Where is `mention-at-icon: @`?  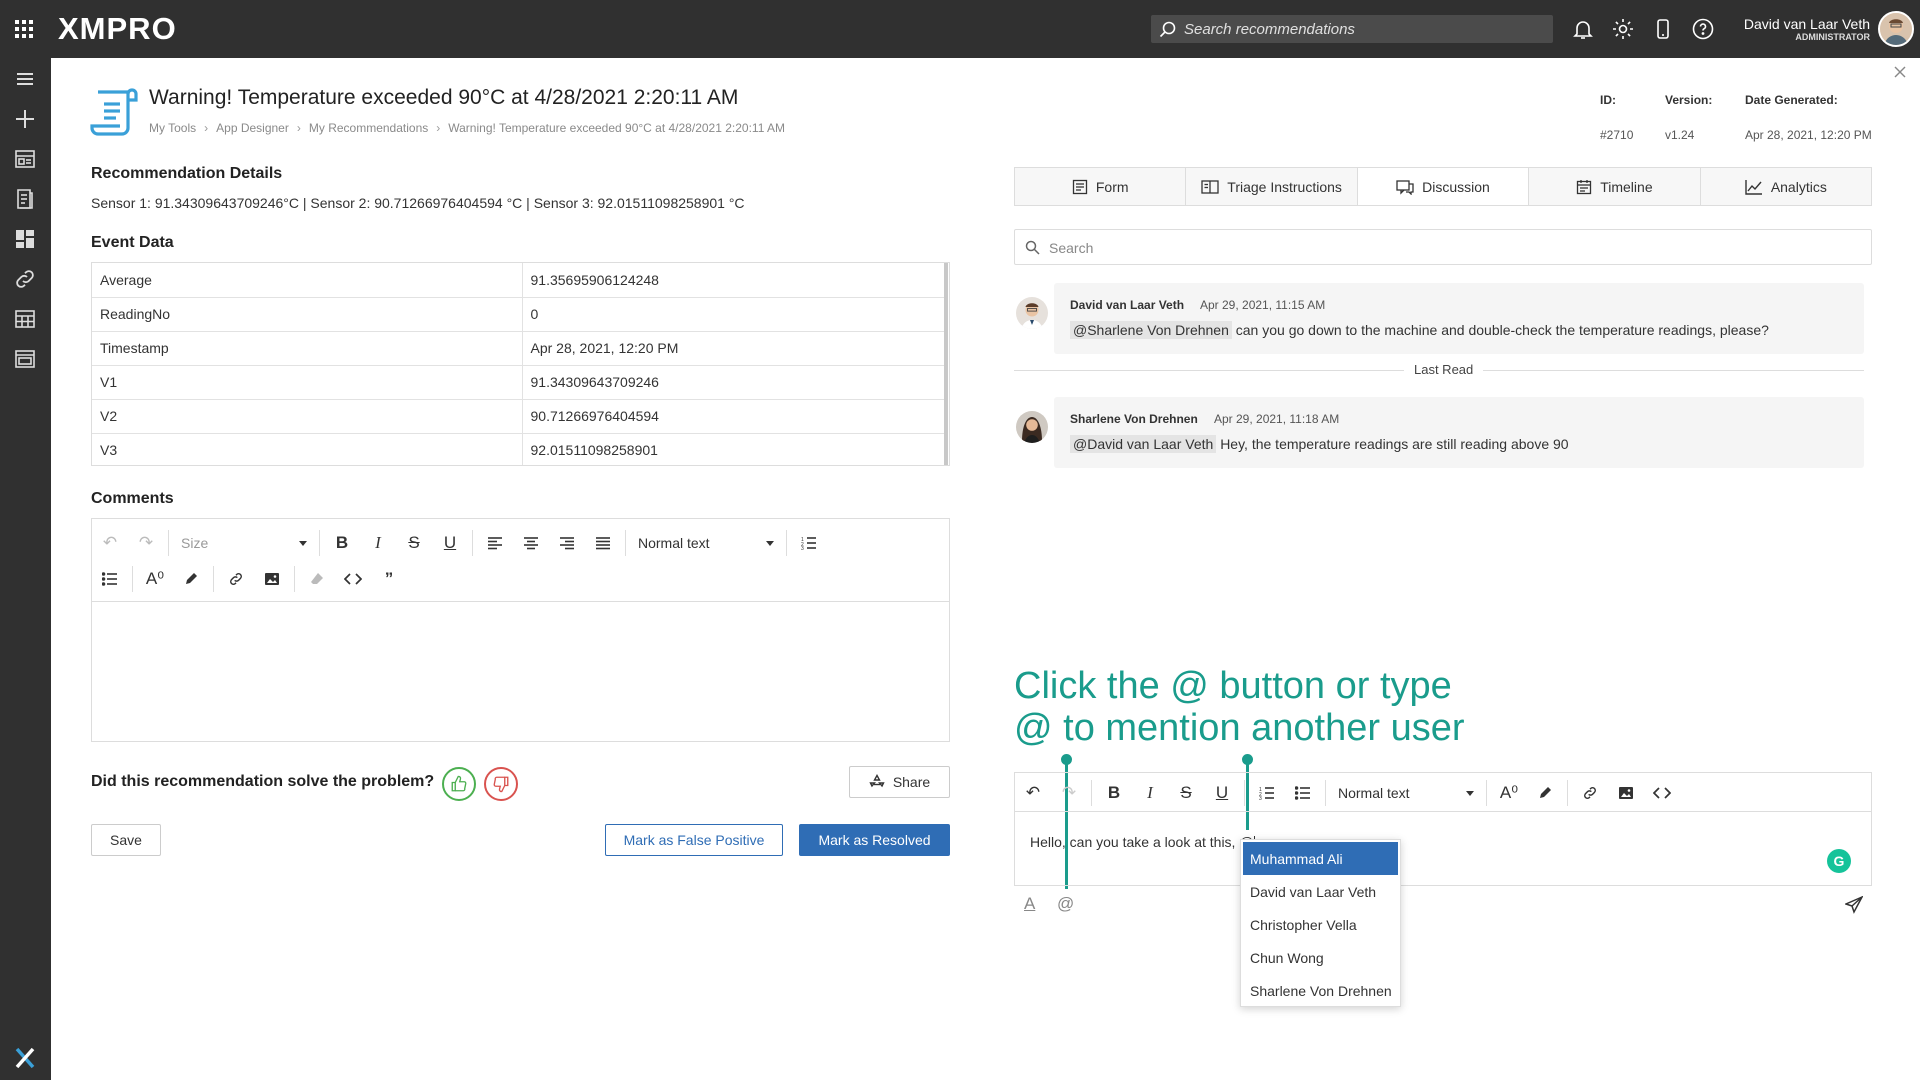 mention-at-icon: @ is located at coordinates (1065, 904).